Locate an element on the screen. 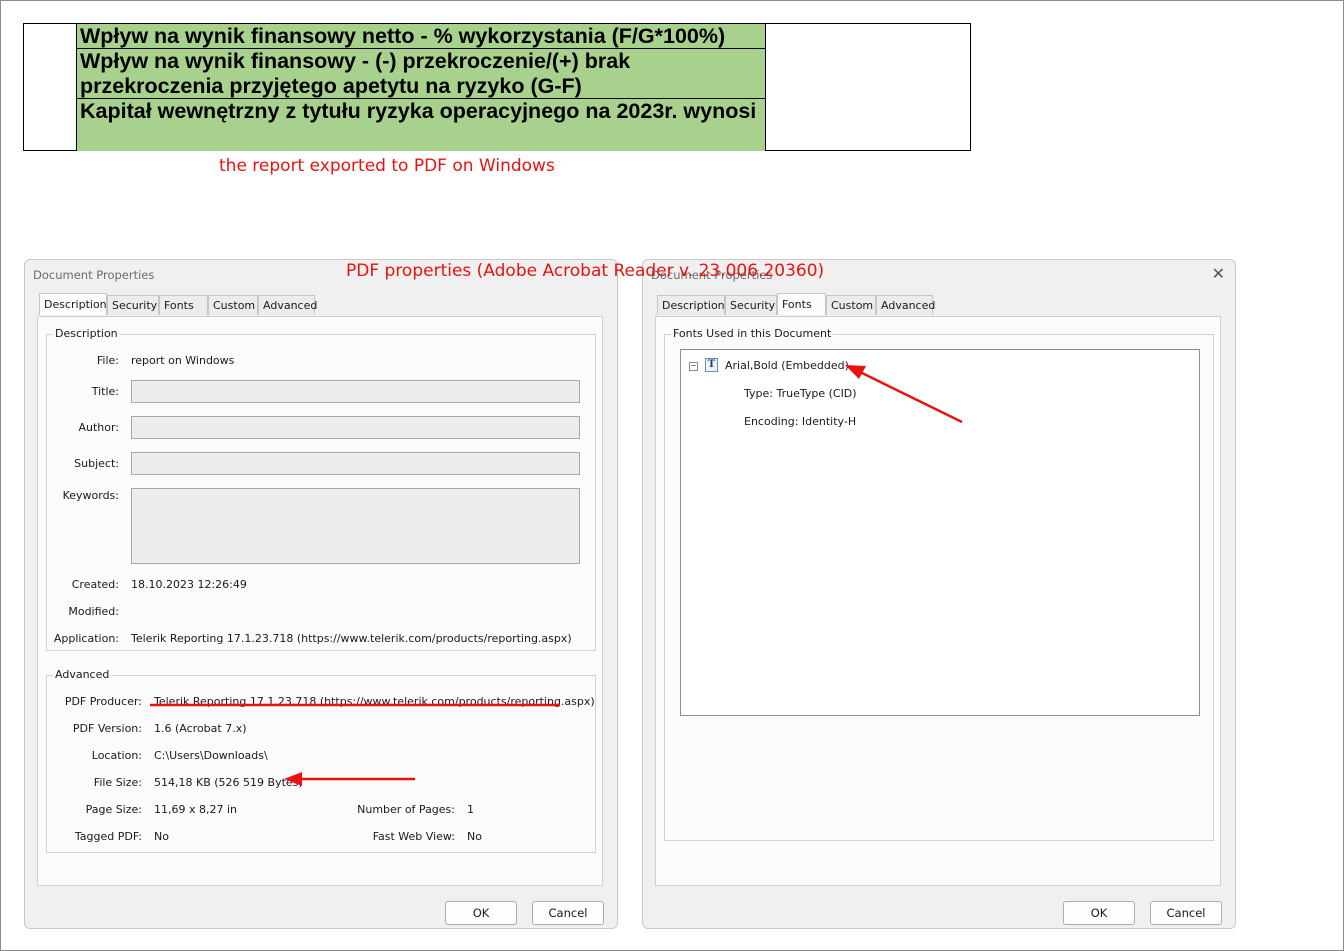  export-caption: the report exported to PDF on Windows is located at coordinates (387, 166).